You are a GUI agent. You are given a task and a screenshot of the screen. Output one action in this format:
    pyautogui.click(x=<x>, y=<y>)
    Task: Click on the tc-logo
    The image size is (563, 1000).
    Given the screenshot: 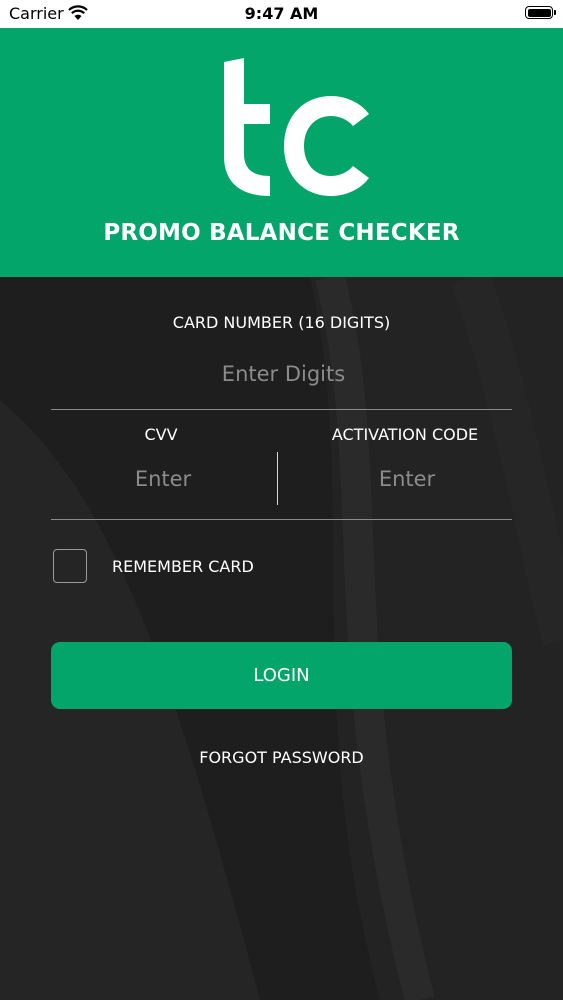 What is the action you would take?
    pyautogui.click(x=296, y=127)
    